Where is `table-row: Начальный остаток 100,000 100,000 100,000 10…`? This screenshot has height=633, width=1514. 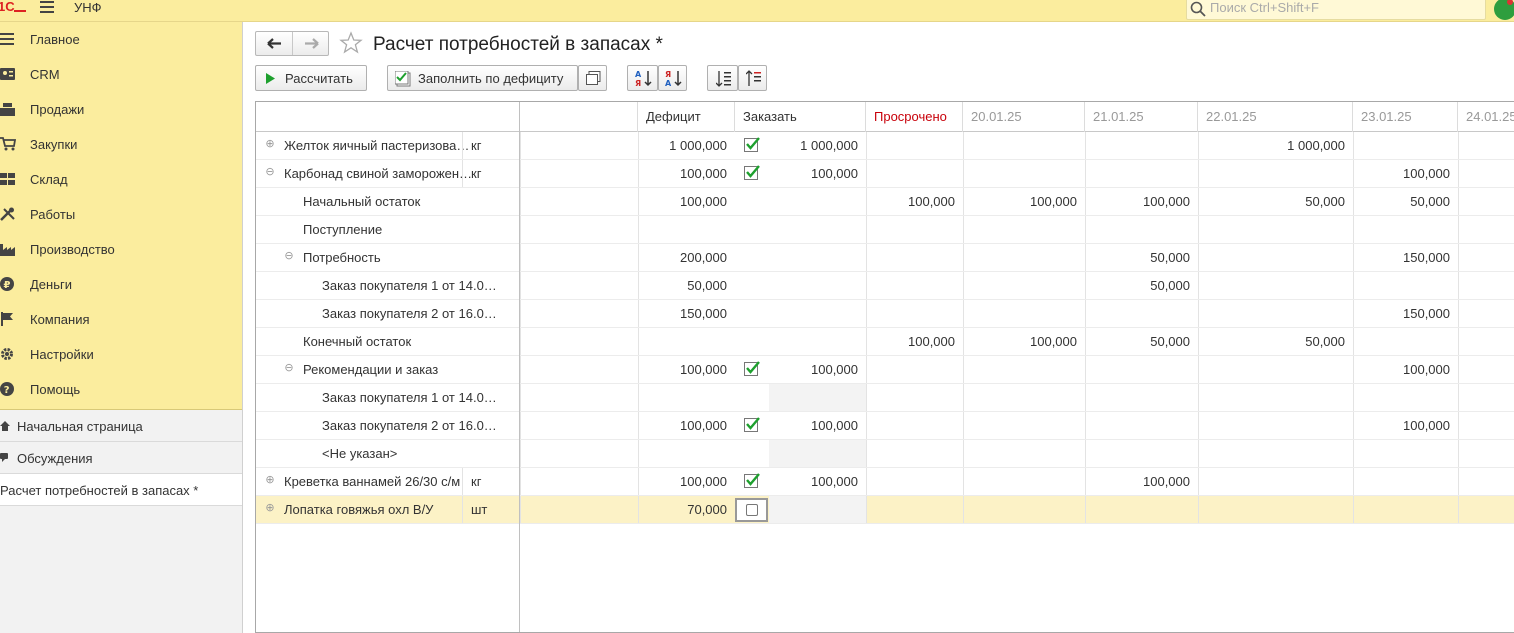 table-row: Начальный остаток 100,000 100,000 100,000 10… is located at coordinates (885, 202).